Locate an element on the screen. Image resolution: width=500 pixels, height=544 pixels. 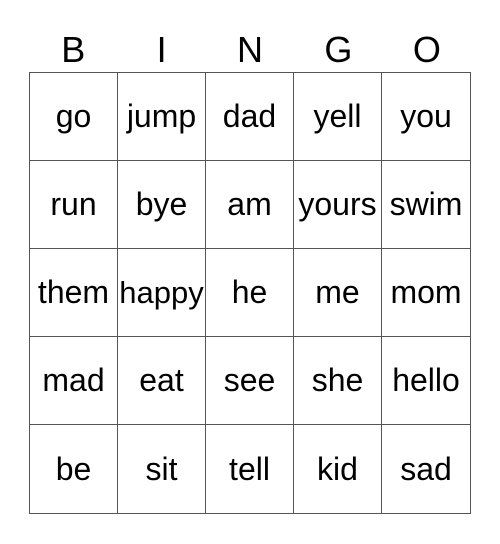
bingo-cell: tell is located at coordinates (250, 469).